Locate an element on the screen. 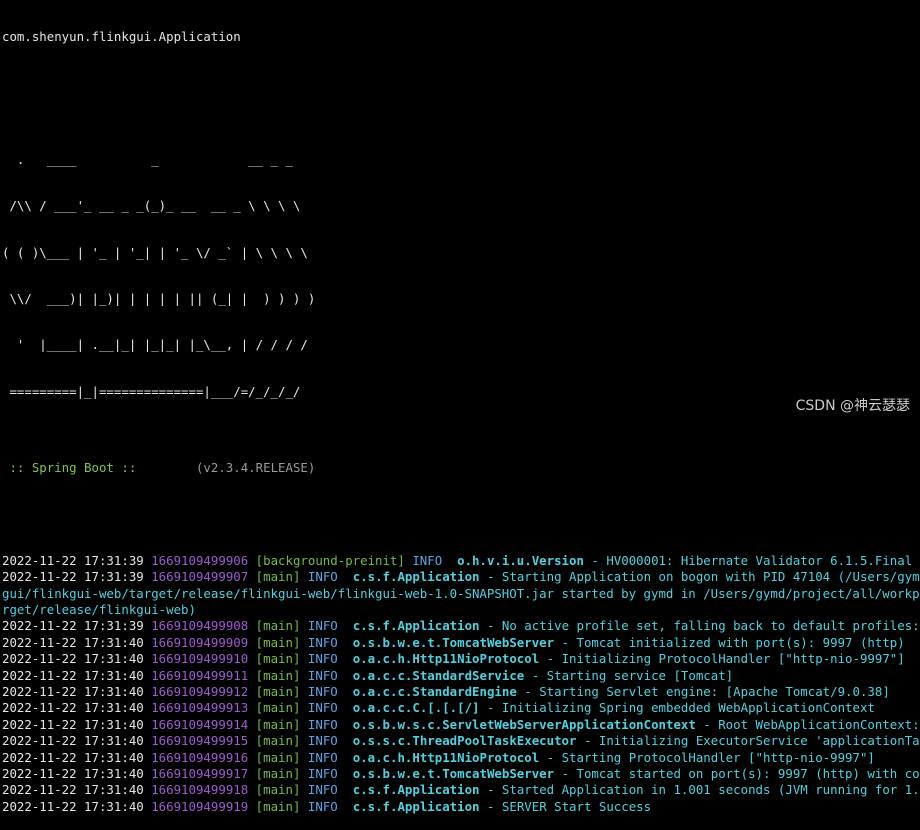 The width and height of the screenshot is (920, 830). log-pid: 1669109499915 is located at coordinates (200, 741).